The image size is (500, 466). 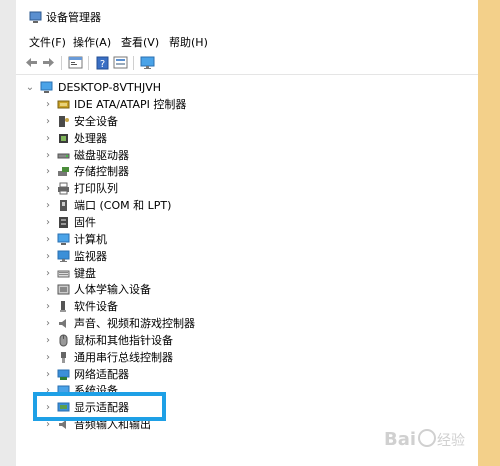 What do you see at coordinates (63, 222) in the screenshot?
I see `firmware-icon` at bounding box center [63, 222].